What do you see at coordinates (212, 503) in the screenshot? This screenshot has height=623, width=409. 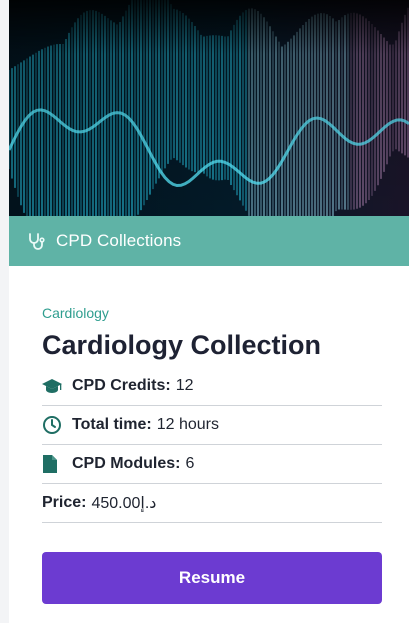 I see `price-row: Price: 450.00د.إ` at bounding box center [212, 503].